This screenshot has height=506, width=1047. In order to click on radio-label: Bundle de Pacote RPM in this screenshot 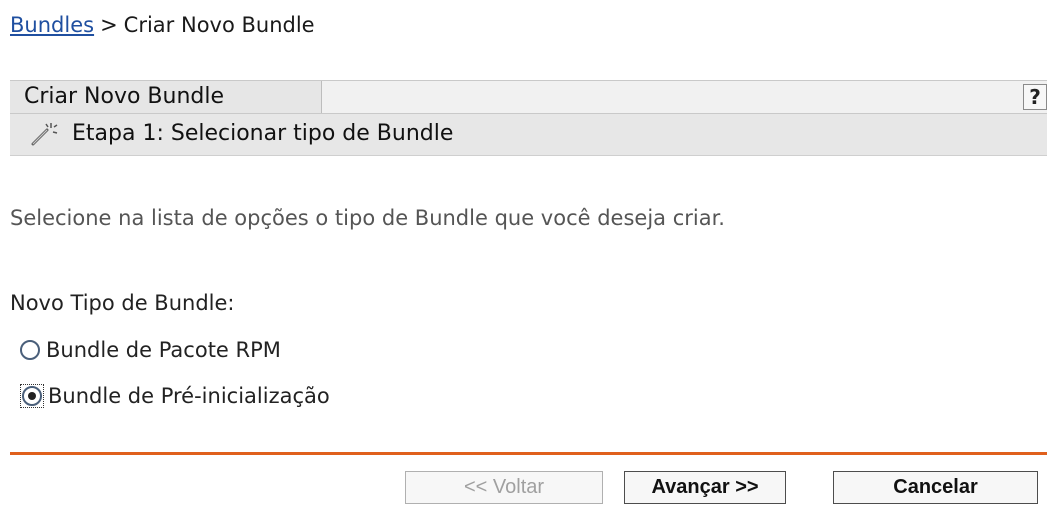, I will do `click(163, 350)`.